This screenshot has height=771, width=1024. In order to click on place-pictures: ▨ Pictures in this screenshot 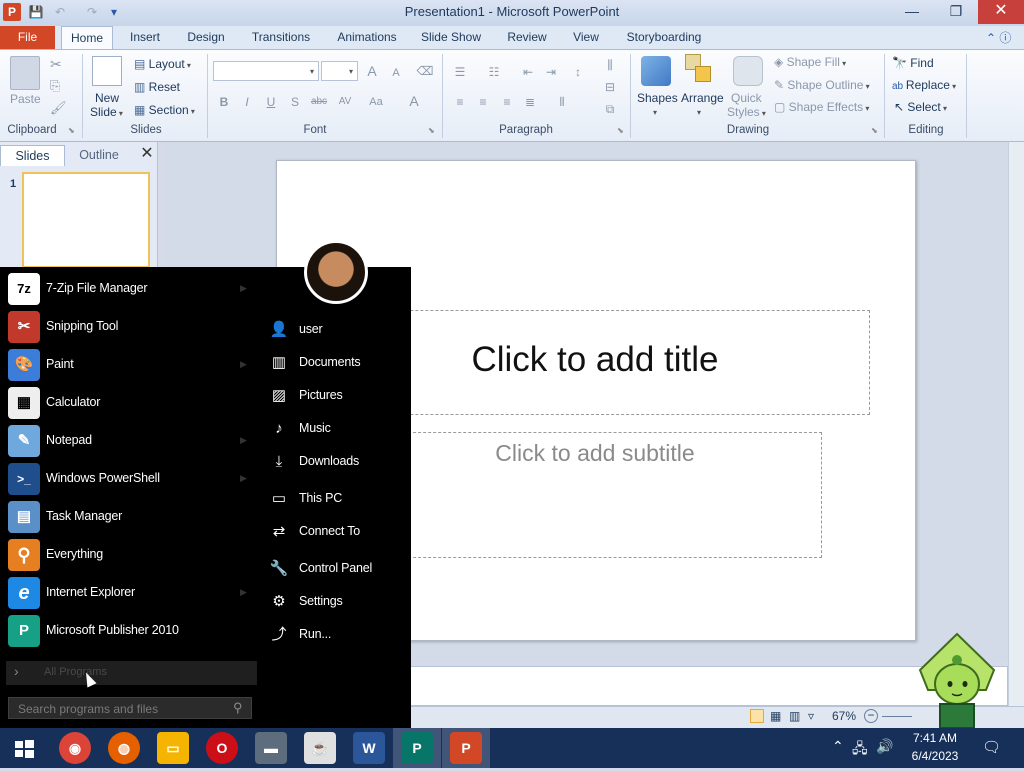, I will do `click(338, 396)`.